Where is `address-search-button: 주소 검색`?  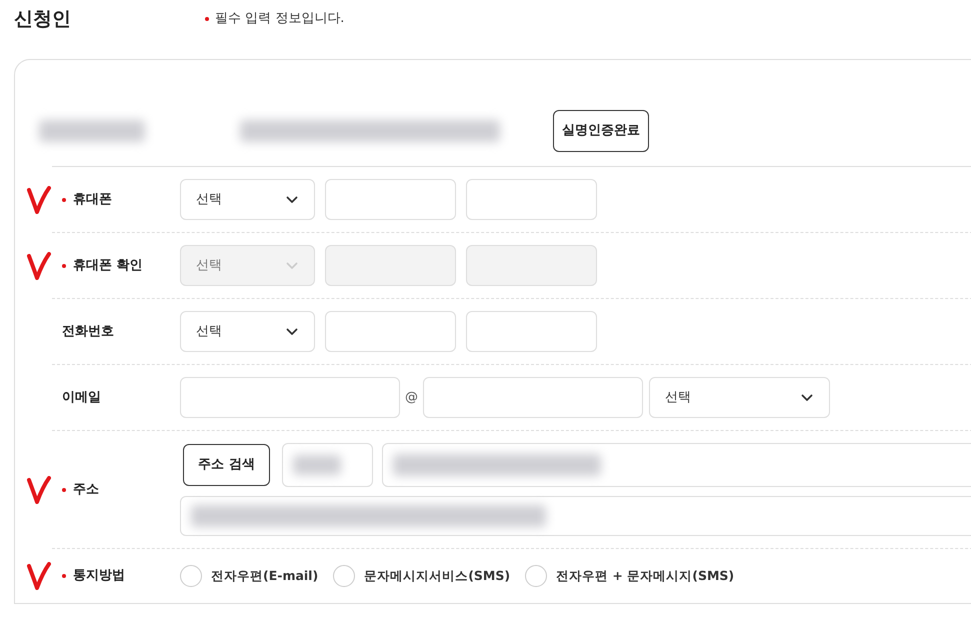 address-search-button: 주소 검색 is located at coordinates (226, 465).